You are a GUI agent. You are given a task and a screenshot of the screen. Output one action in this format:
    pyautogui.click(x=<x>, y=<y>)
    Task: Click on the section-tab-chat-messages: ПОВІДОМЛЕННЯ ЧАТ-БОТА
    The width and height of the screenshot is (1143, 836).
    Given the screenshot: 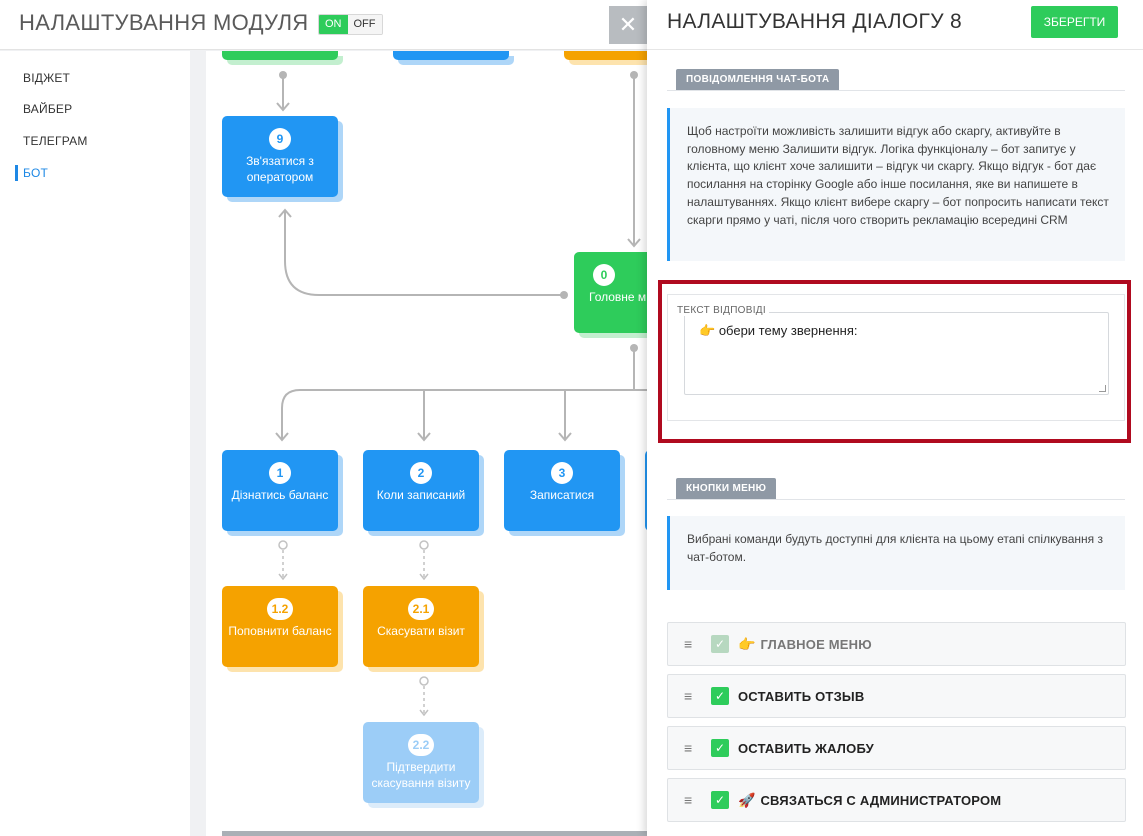 What is the action you would take?
    pyautogui.click(x=758, y=79)
    